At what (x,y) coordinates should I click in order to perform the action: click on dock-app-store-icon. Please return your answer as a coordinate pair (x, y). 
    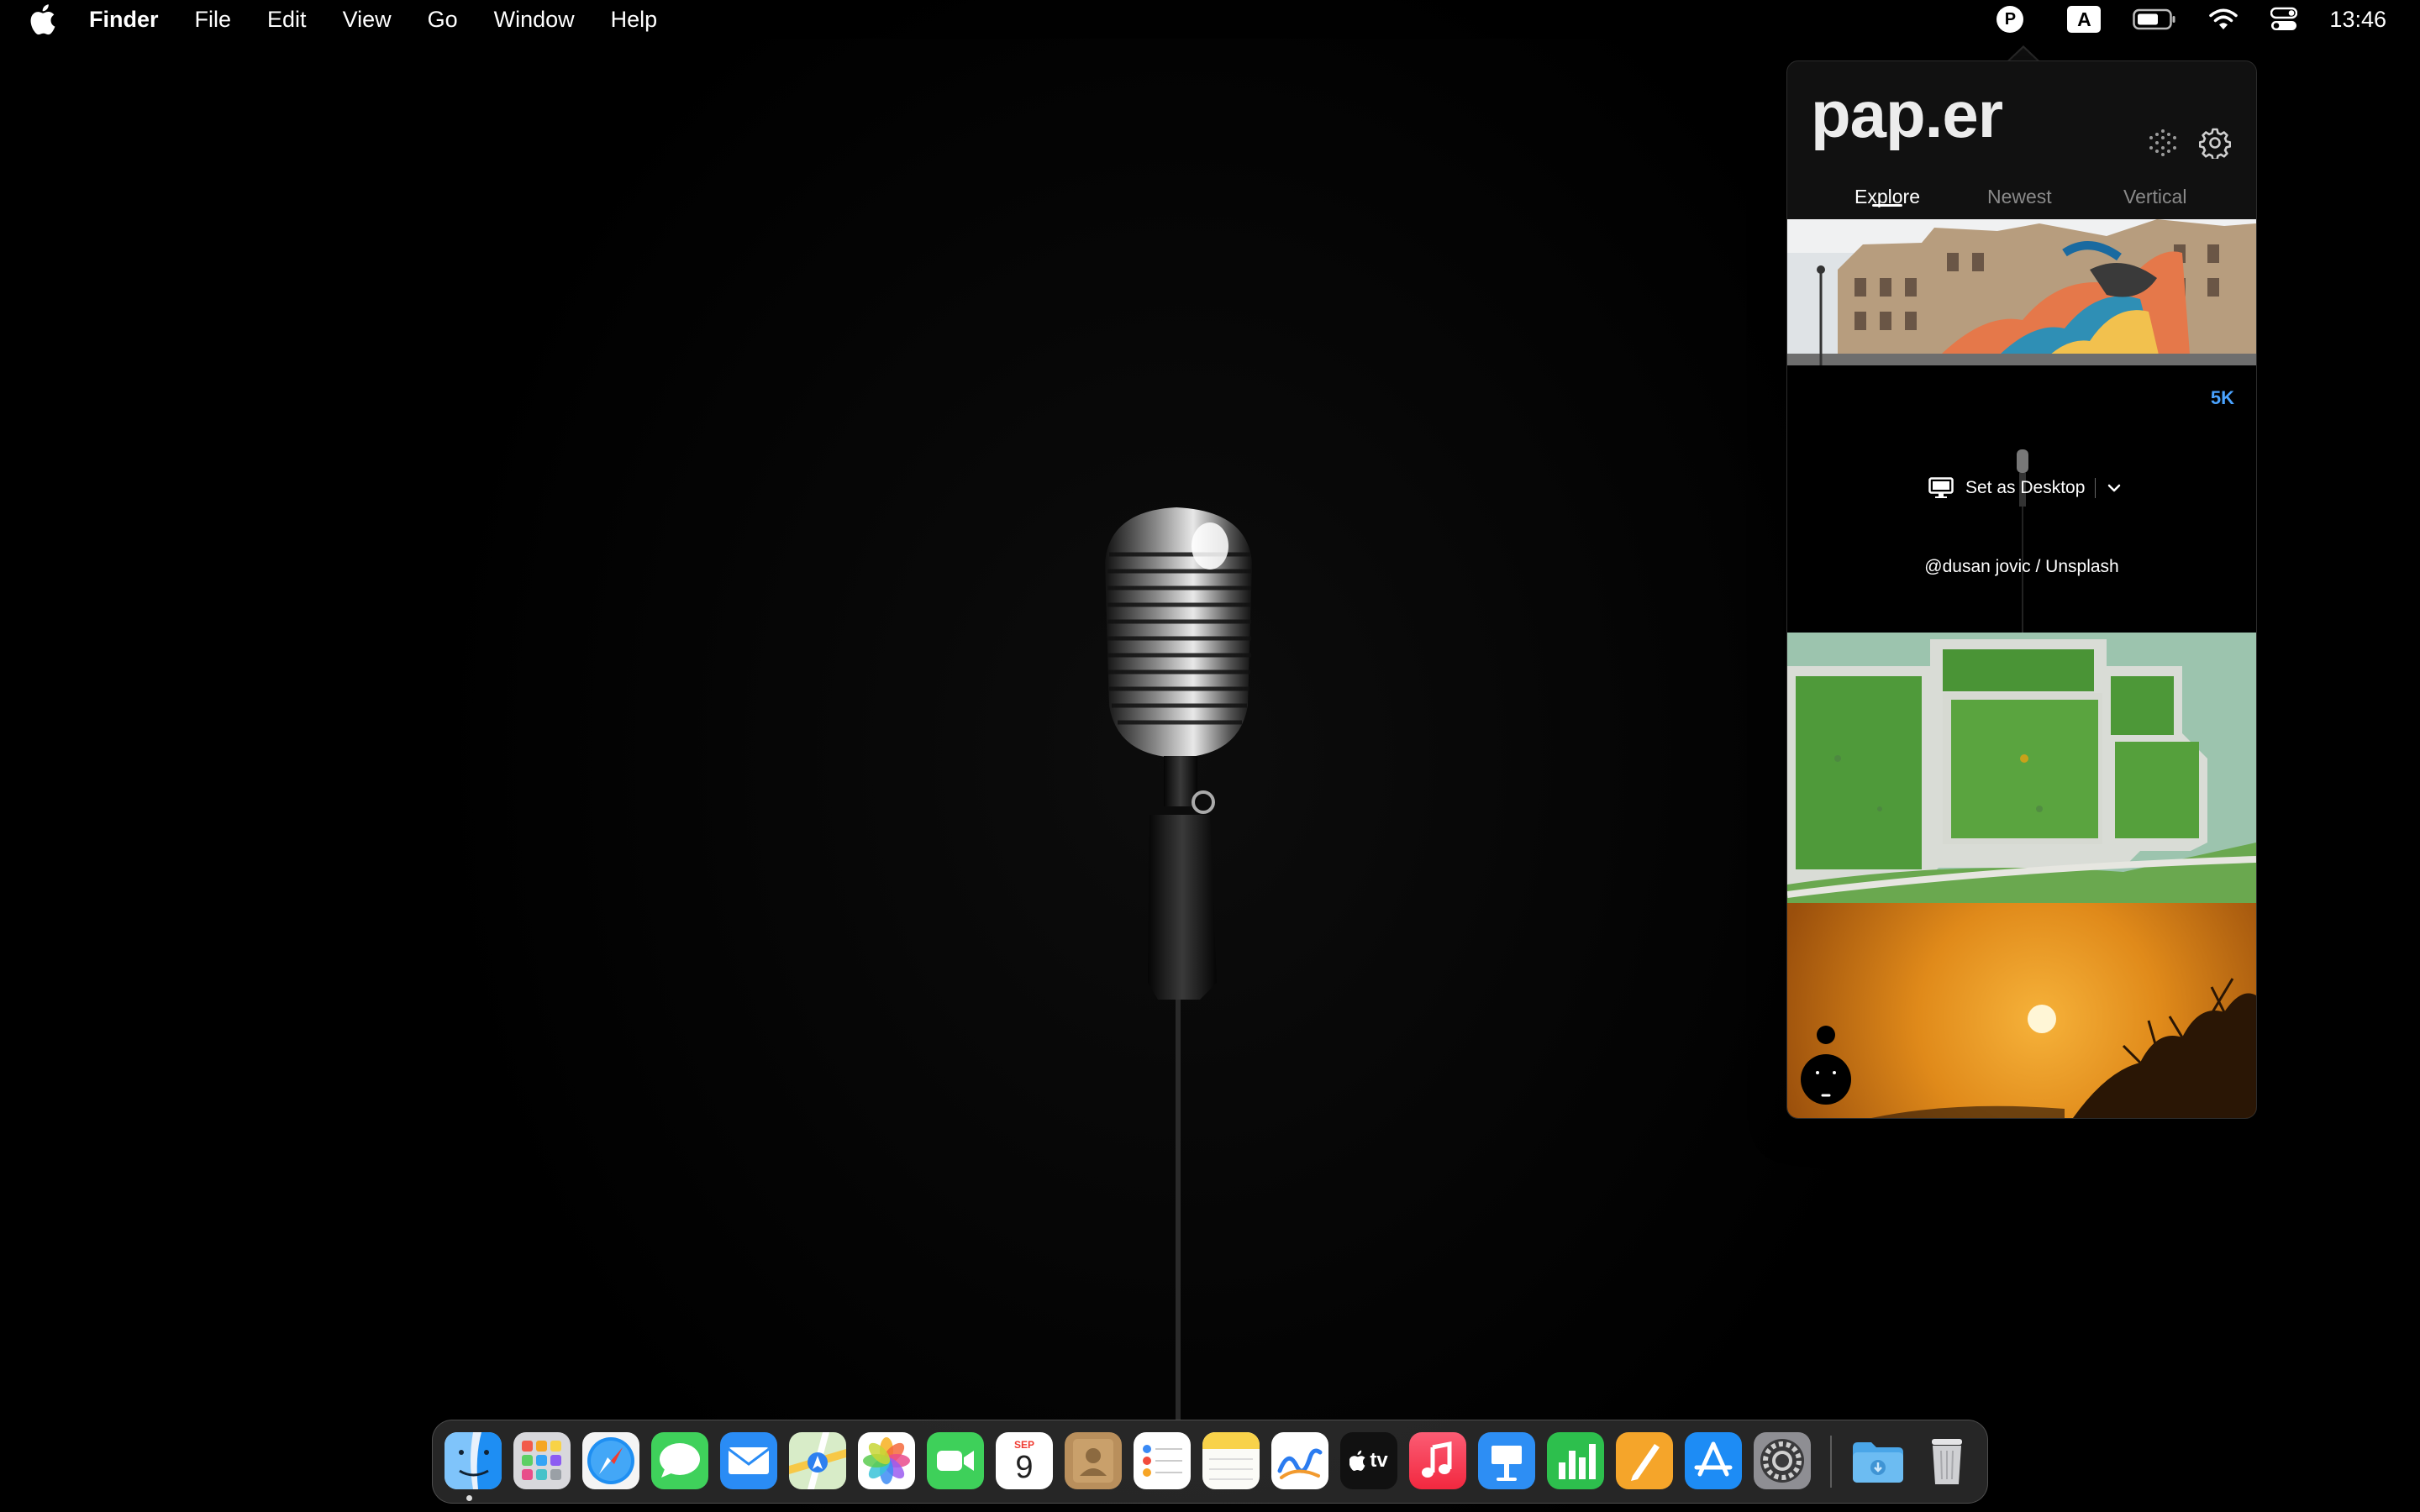
    Looking at the image, I should click on (1713, 1460).